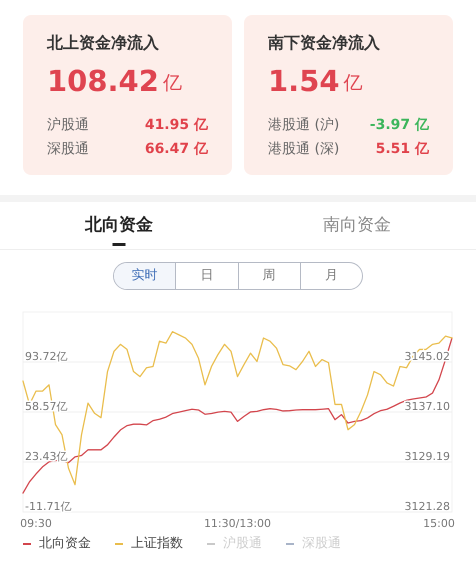 The height and width of the screenshot is (571, 476). What do you see at coordinates (119, 244) in the screenshot?
I see `tab-indicator` at bounding box center [119, 244].